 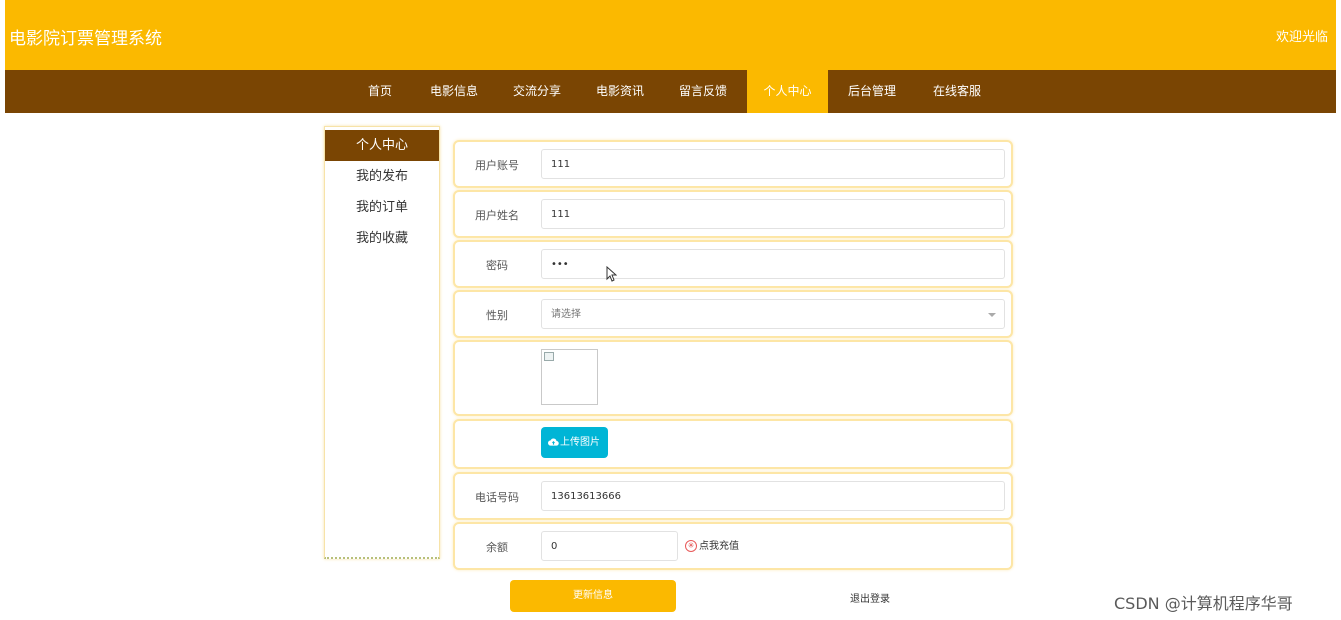 What do you see at coordinates (85, 39) in the screenshot?
I see `site-title: 电影院订票管理系统` at bounding box center [85, 39].